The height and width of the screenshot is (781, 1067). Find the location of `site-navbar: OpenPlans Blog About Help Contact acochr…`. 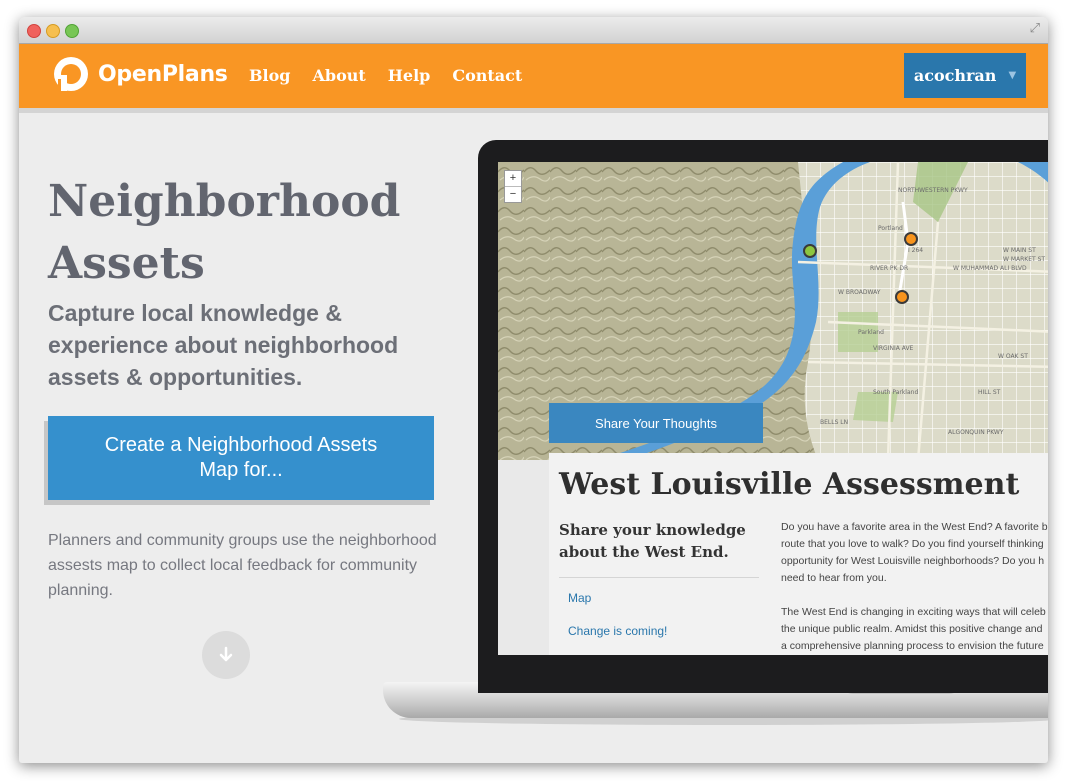

site-navbar: OpenPlans Blog About Help Contact acochr… is located at coordinates (533, 78).